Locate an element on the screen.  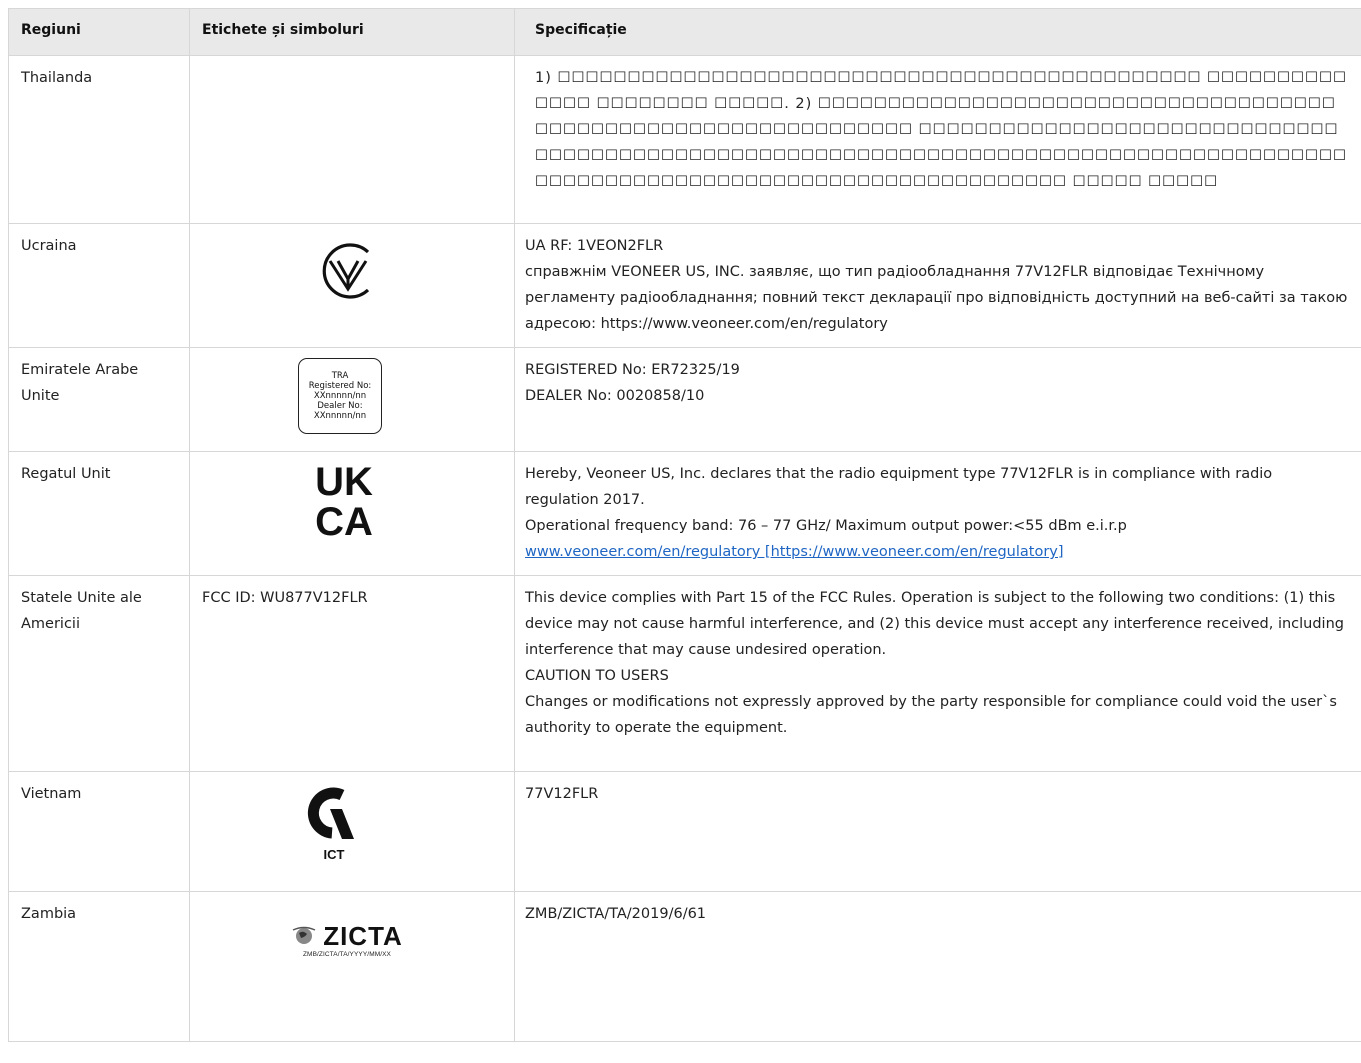
ict-vietnam-logo: ICT is located at coordinates (330, 824).